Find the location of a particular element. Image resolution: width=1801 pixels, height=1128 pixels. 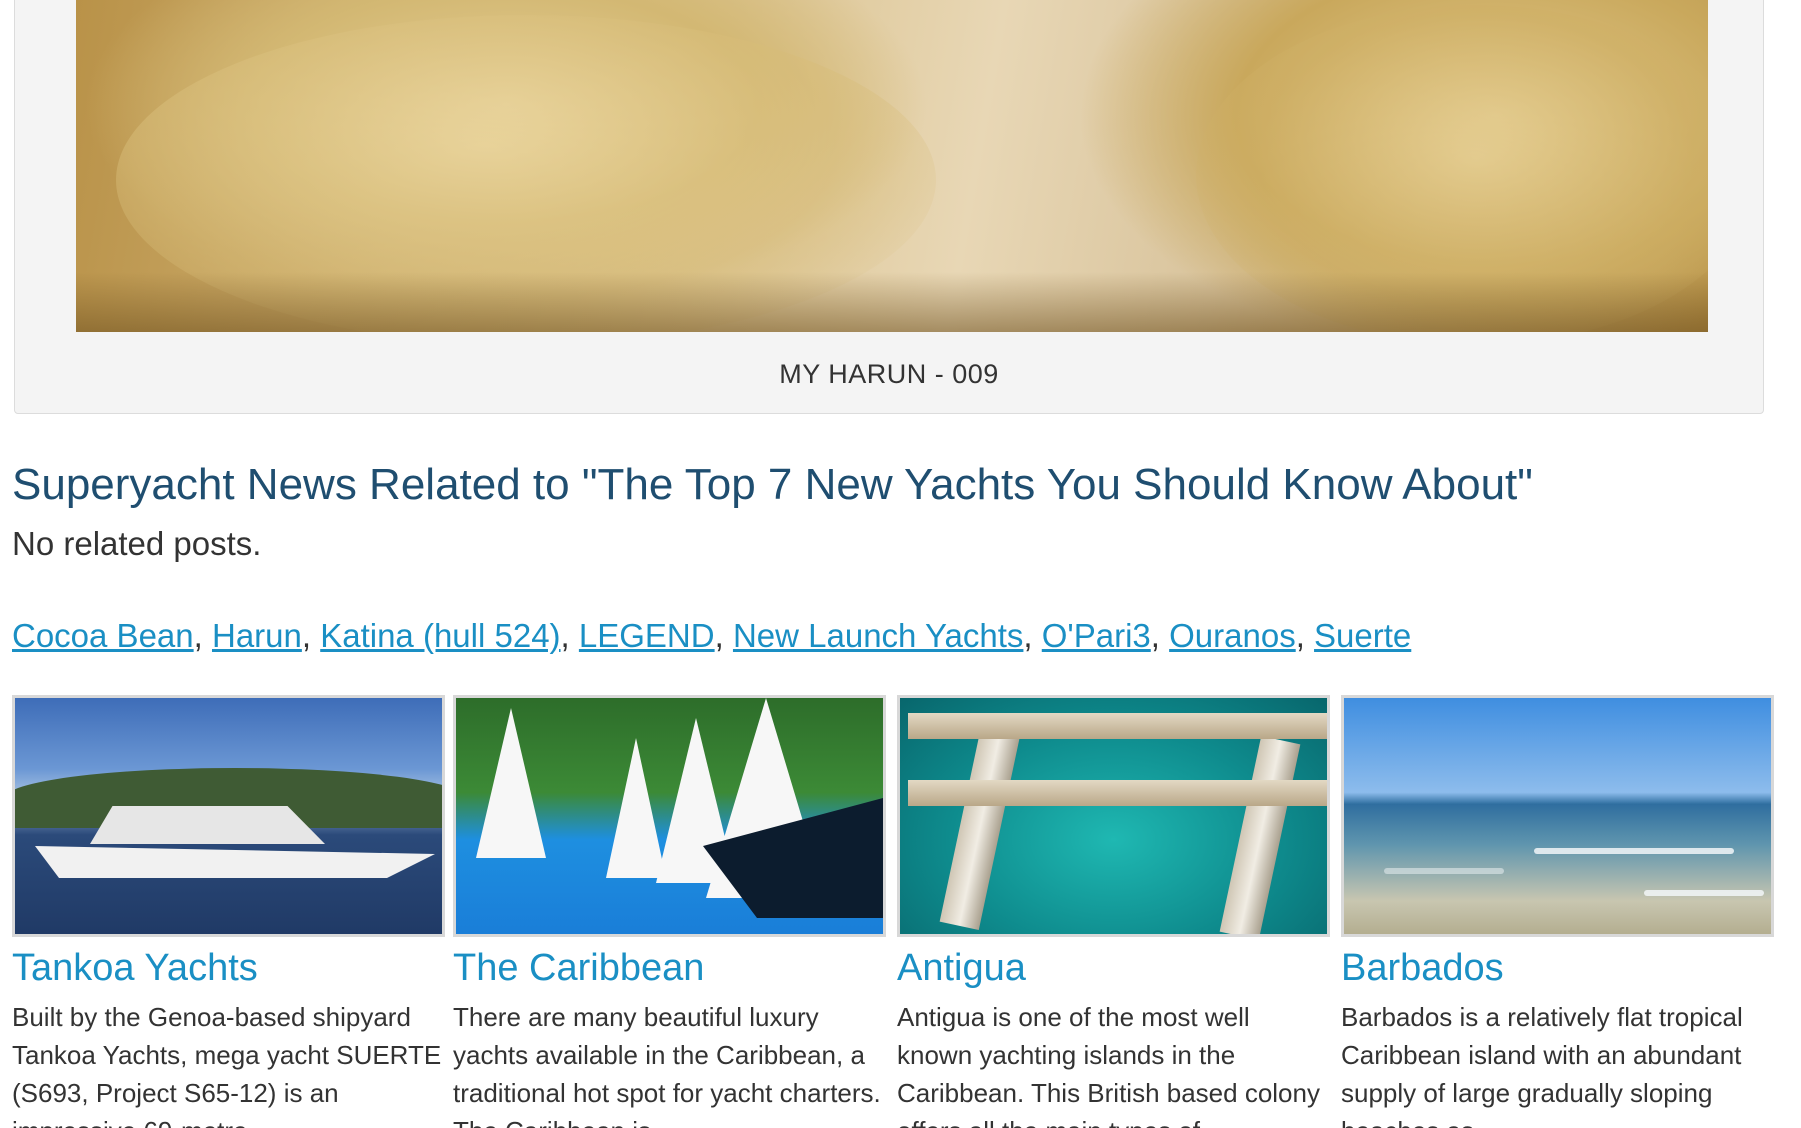

card-thumbnail-yacht is located at coordinates (228, 816).